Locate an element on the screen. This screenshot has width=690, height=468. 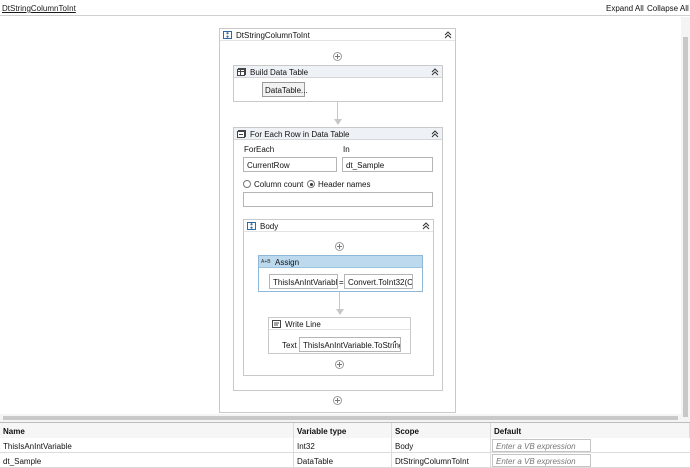
in-label: In is located at coordinates (346, 149).